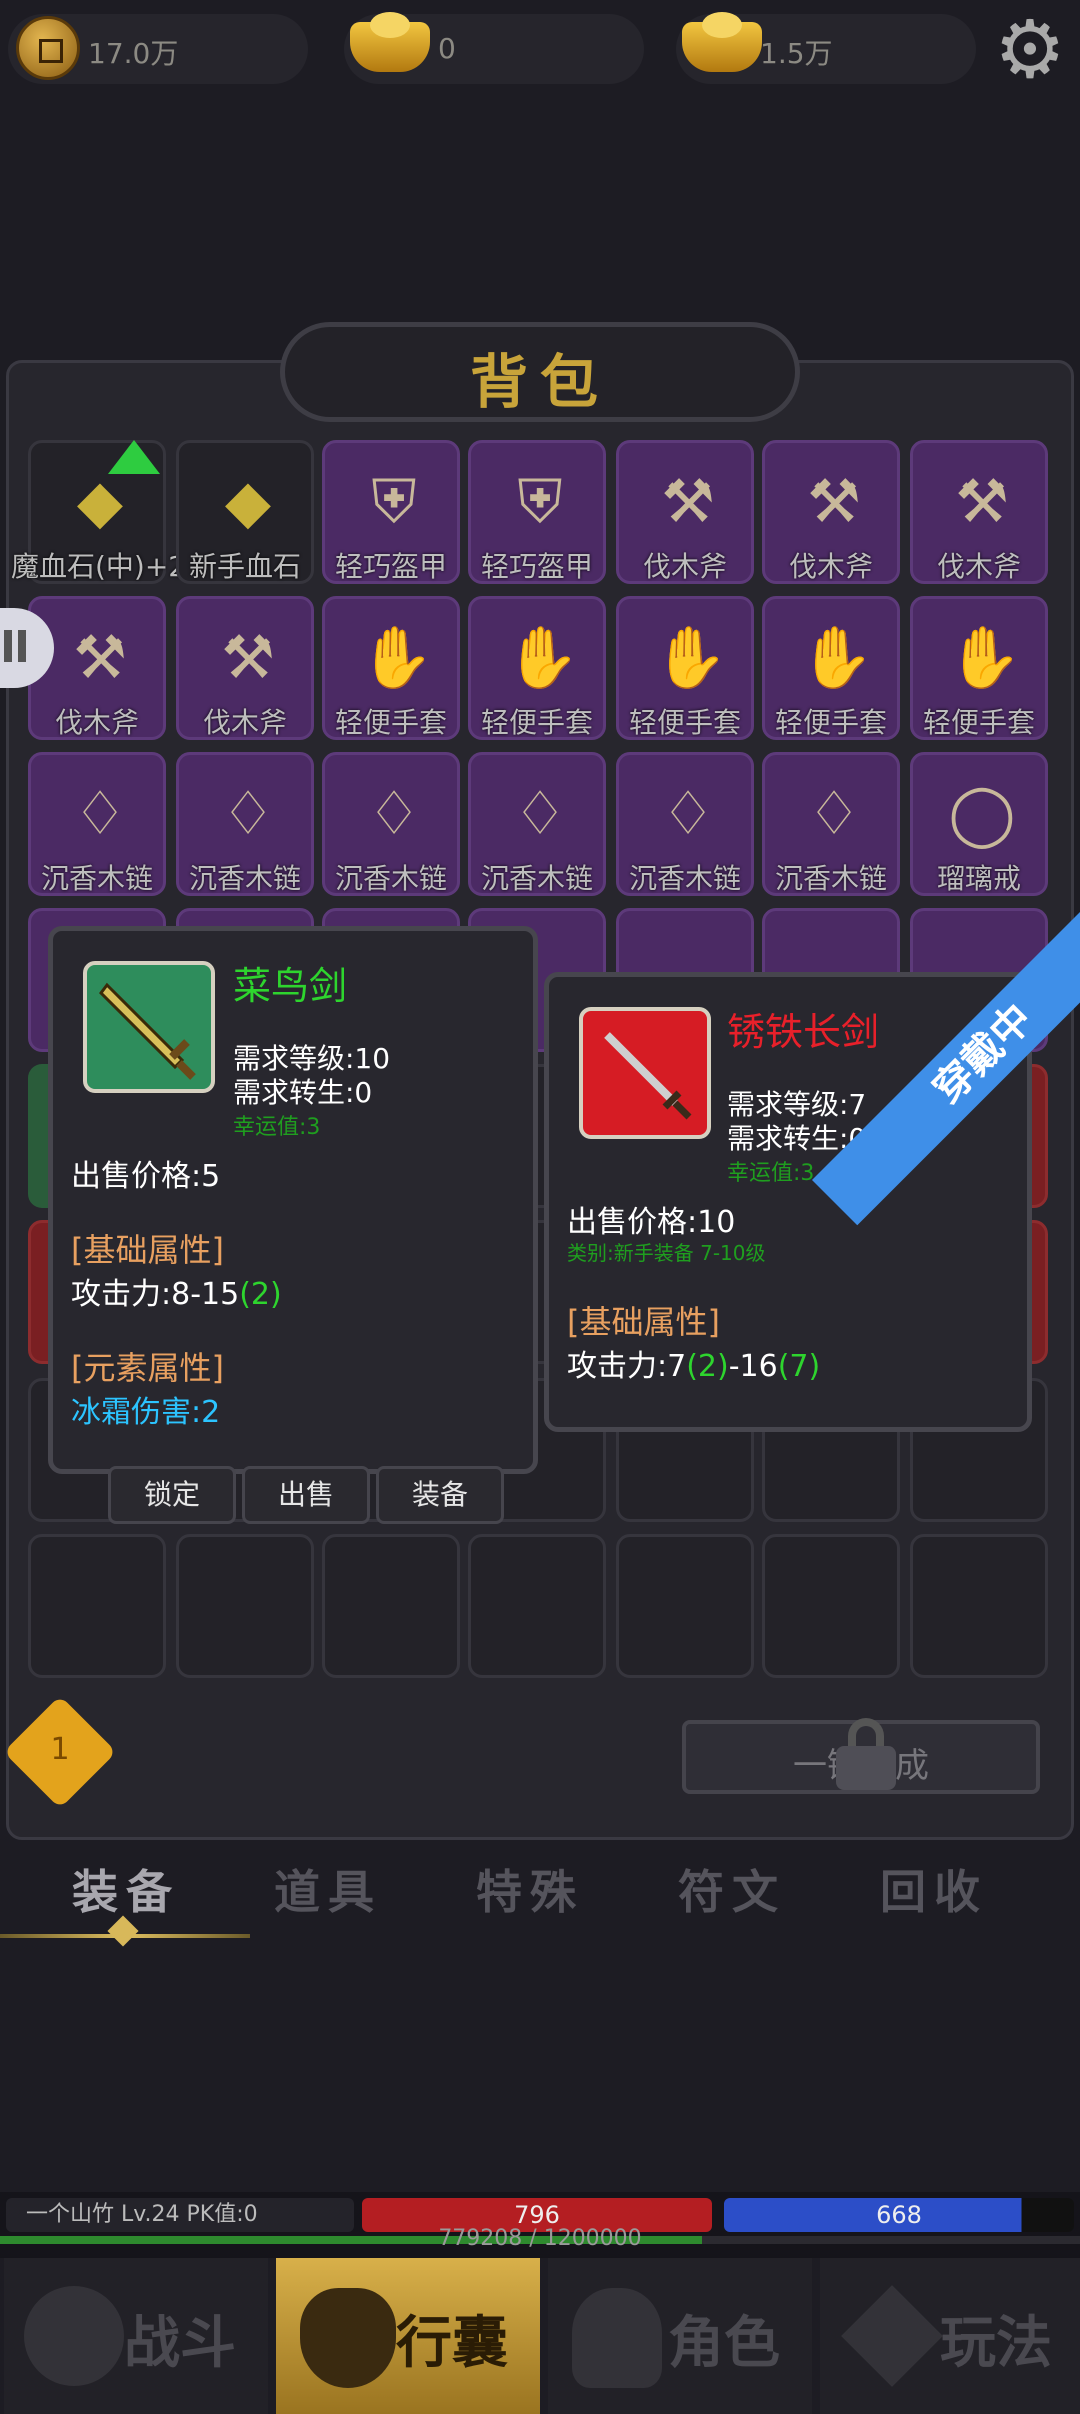 Image resolution: width=1080 pixels, height=2414 pixels. I want to click on long-sword-icon, so click(645, 1073).